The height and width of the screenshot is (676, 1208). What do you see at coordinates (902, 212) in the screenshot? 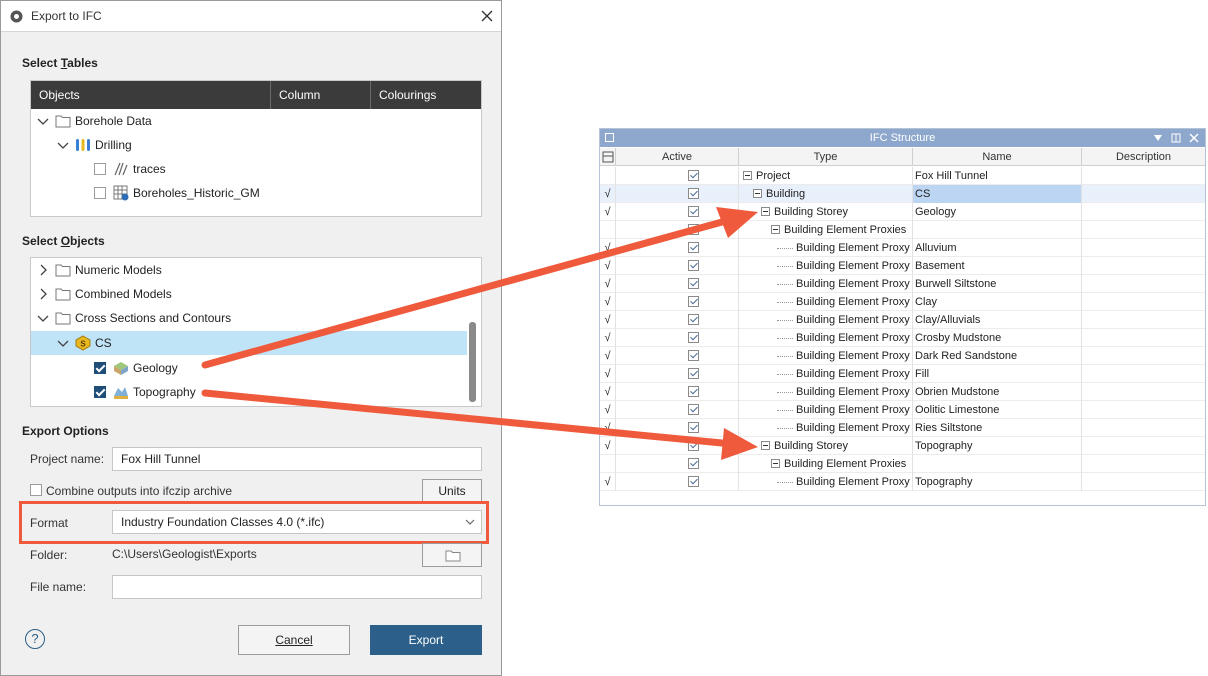
I see `ifc-row: √ Building Storey Geology` at bounding box center [902, 212].